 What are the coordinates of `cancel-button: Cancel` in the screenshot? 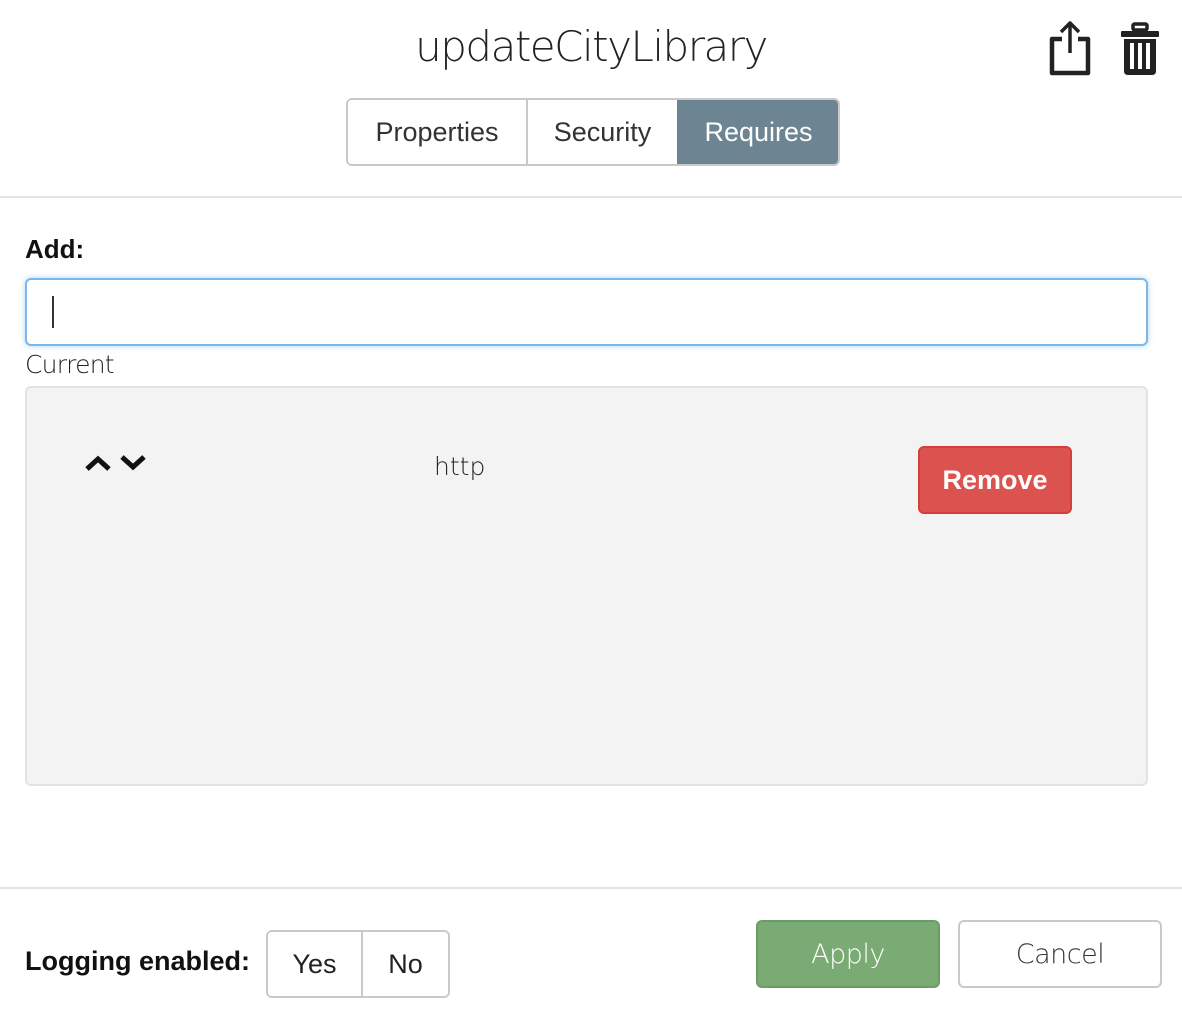 It's located at (1060, 954).